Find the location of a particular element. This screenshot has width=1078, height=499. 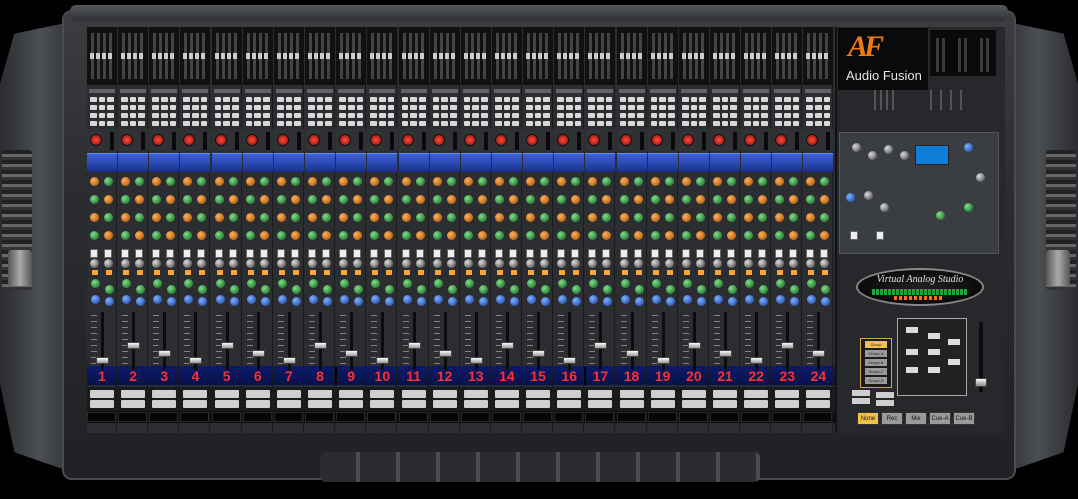

fx-switch is located at coordinates (854, 235).